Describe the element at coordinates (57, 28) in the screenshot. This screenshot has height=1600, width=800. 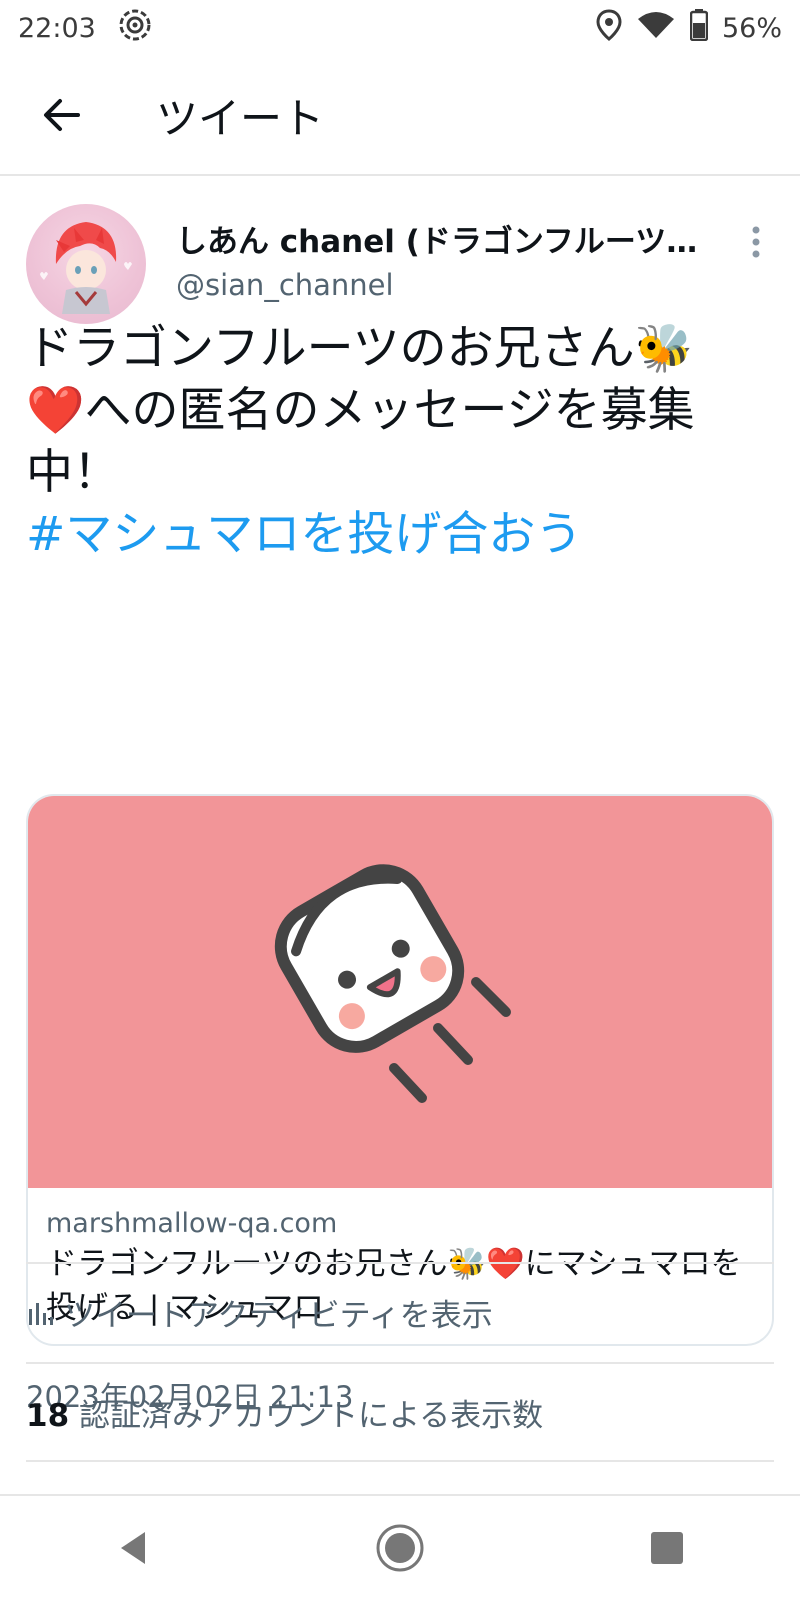
I see `status-time: 22:03` at that location.